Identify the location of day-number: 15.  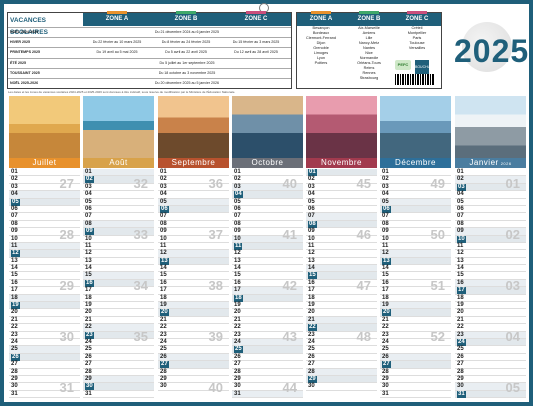
(385, 275).